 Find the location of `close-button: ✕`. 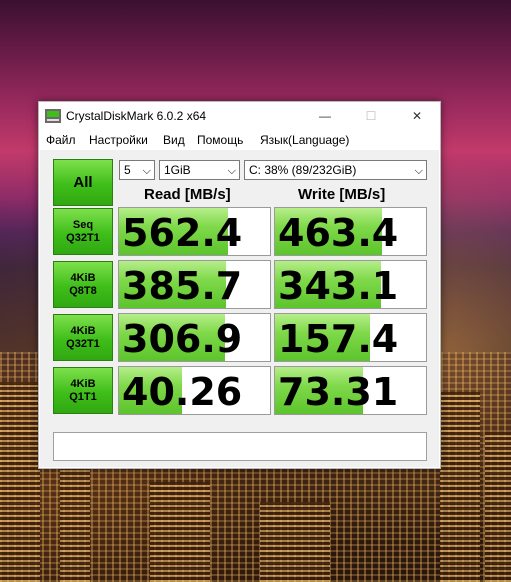

close-button: ✕ is located at coordinates (417, 116).